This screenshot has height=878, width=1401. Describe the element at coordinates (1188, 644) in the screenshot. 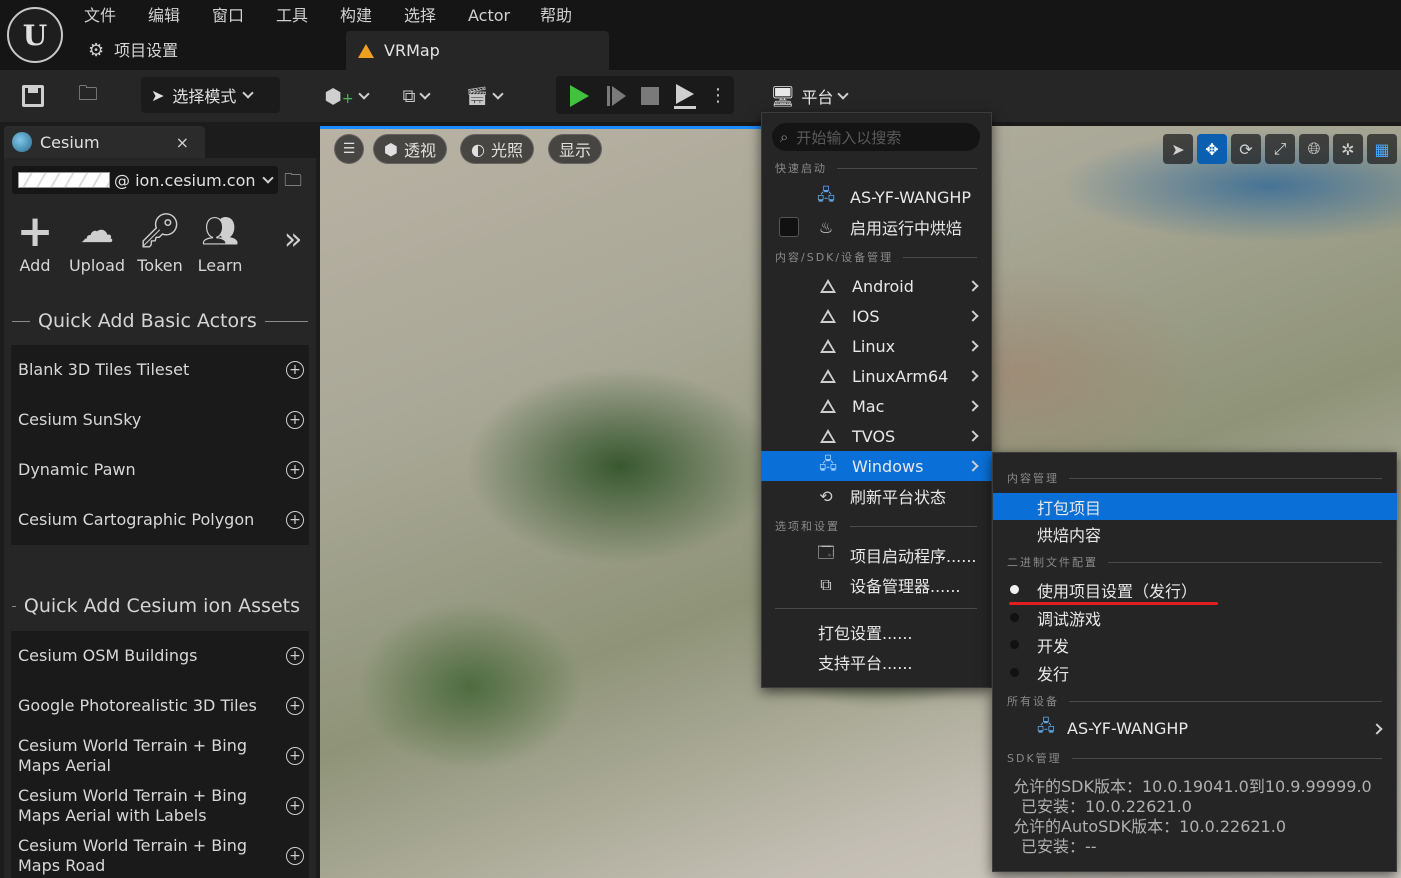

I see `build-config-development: 开发` at that location.